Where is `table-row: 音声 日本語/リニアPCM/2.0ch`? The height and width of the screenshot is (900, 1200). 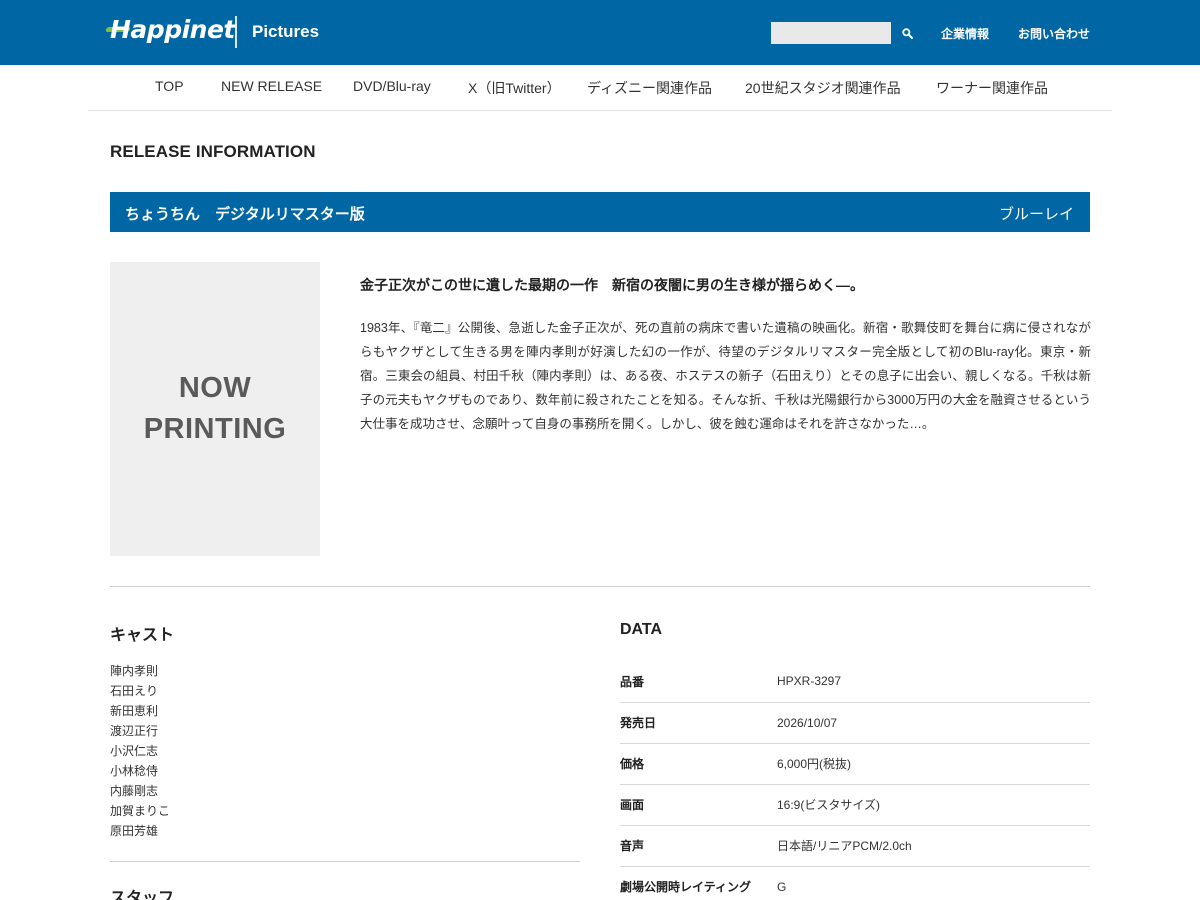
table-row: 音声 日本語/リニアPCM/2.0ch is located at coordinates (855, 846).